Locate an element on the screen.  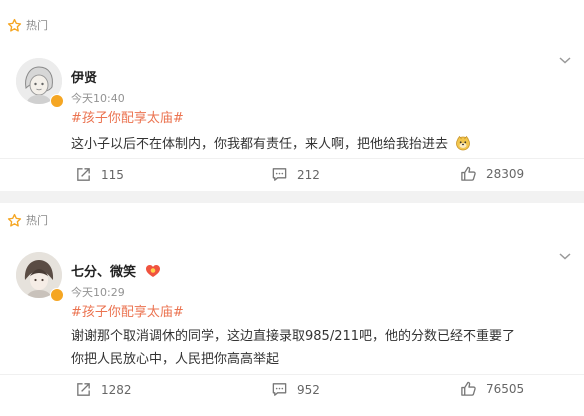
repost-count: 1282 is located at coordinates (116, 389).